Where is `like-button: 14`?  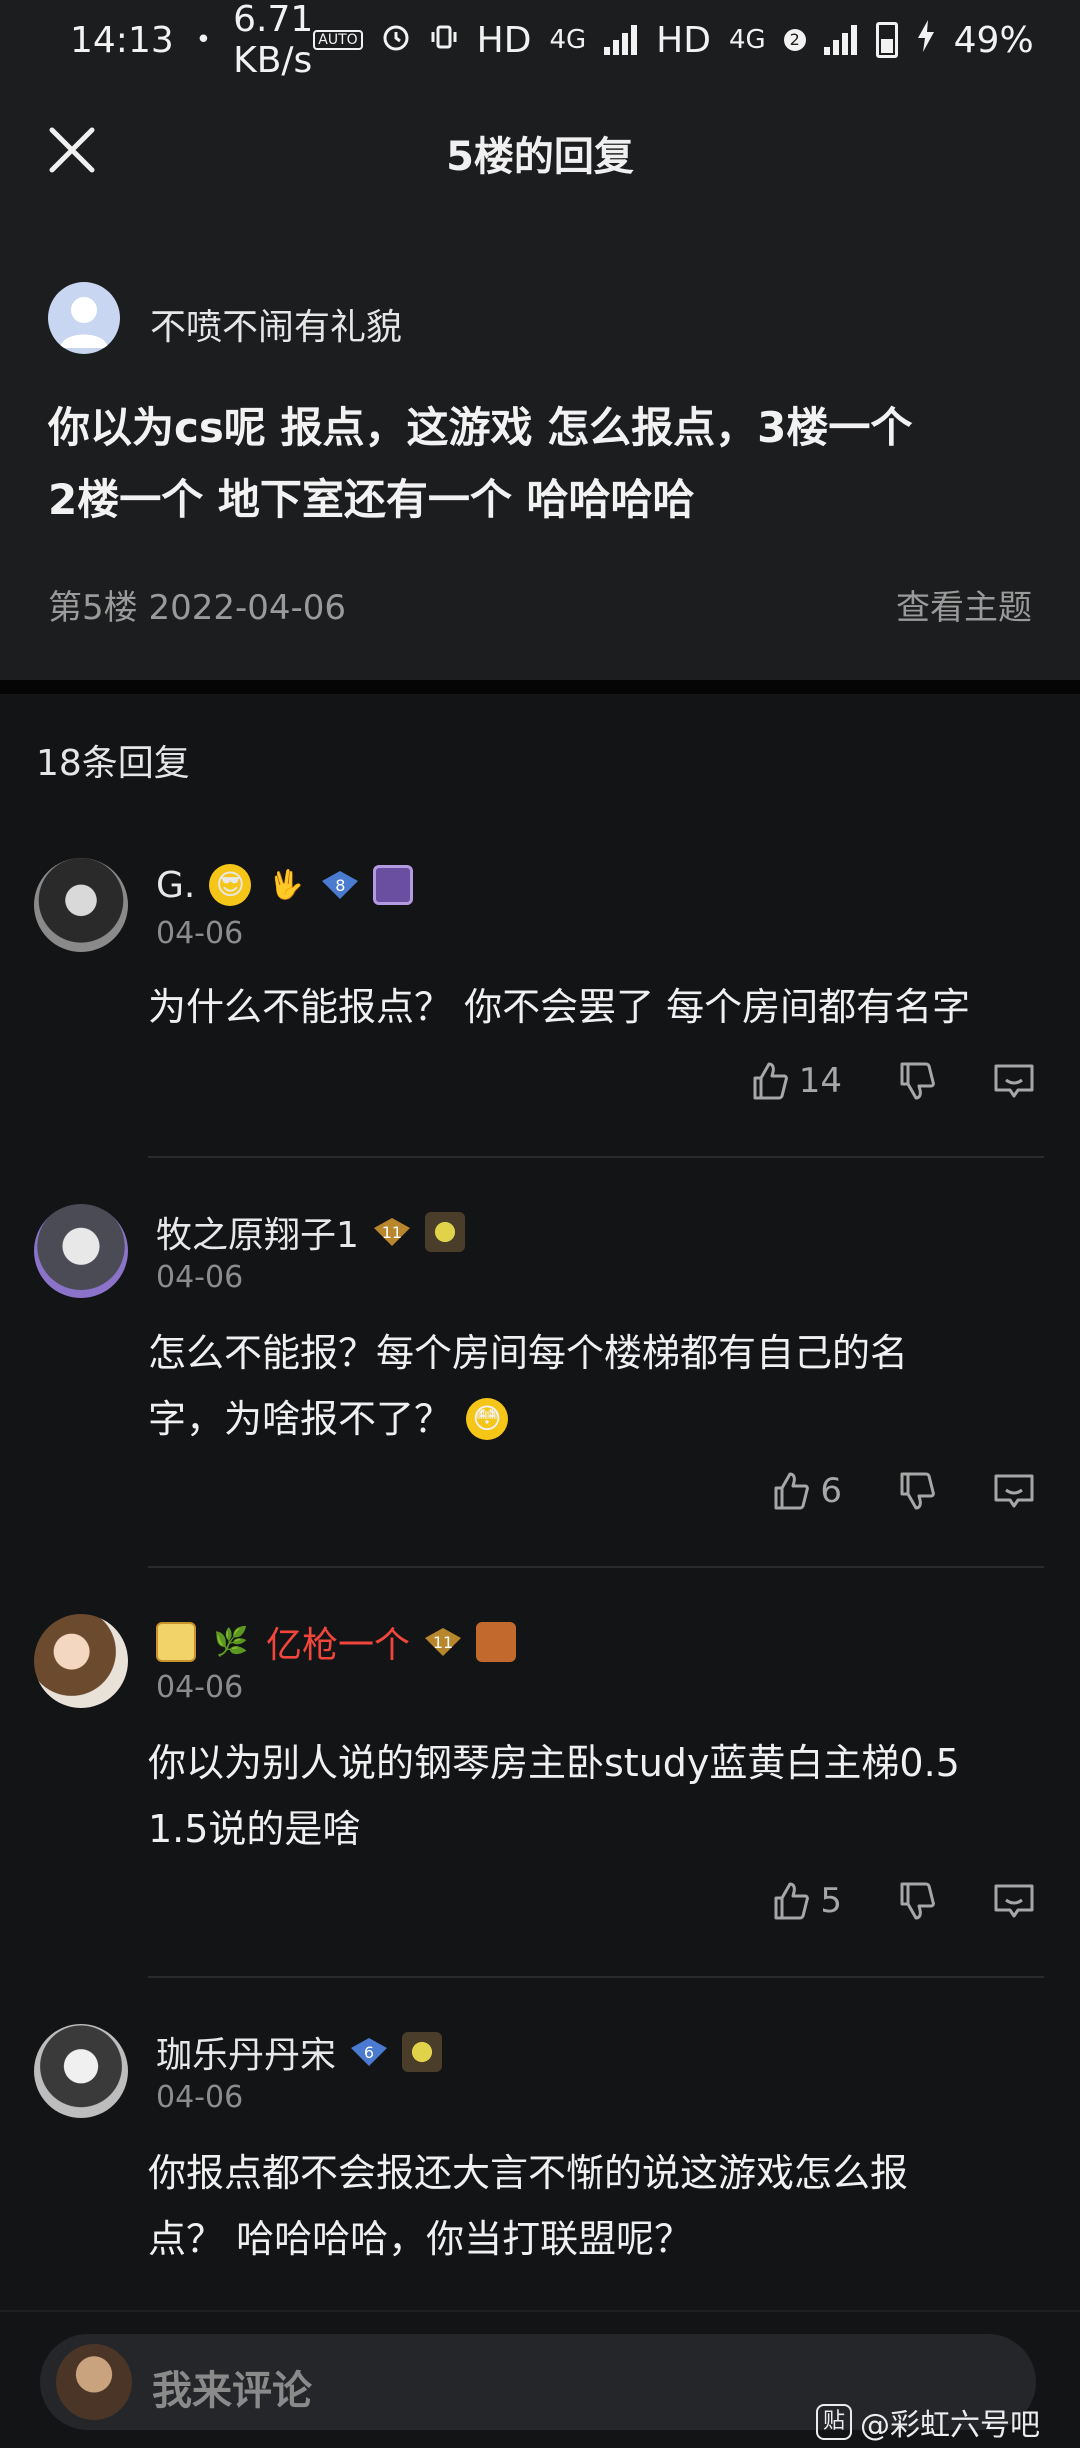 like-button: 14 is located at coordinates (795, 1081).